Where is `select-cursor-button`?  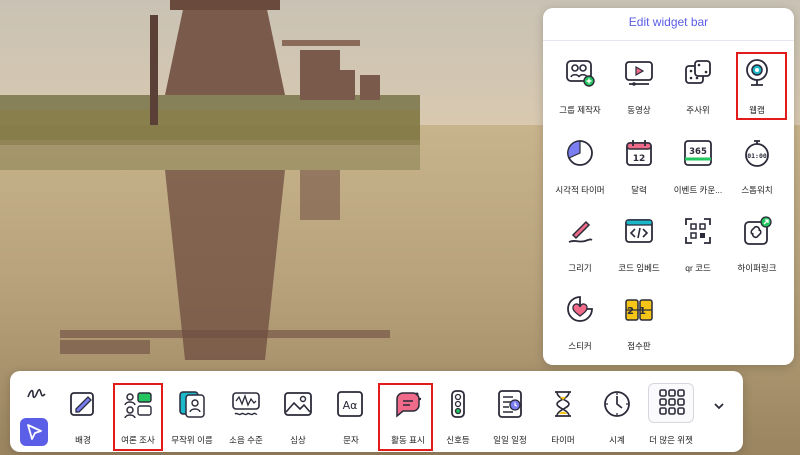
select-cursor-button is located at coordinates (34, 432).